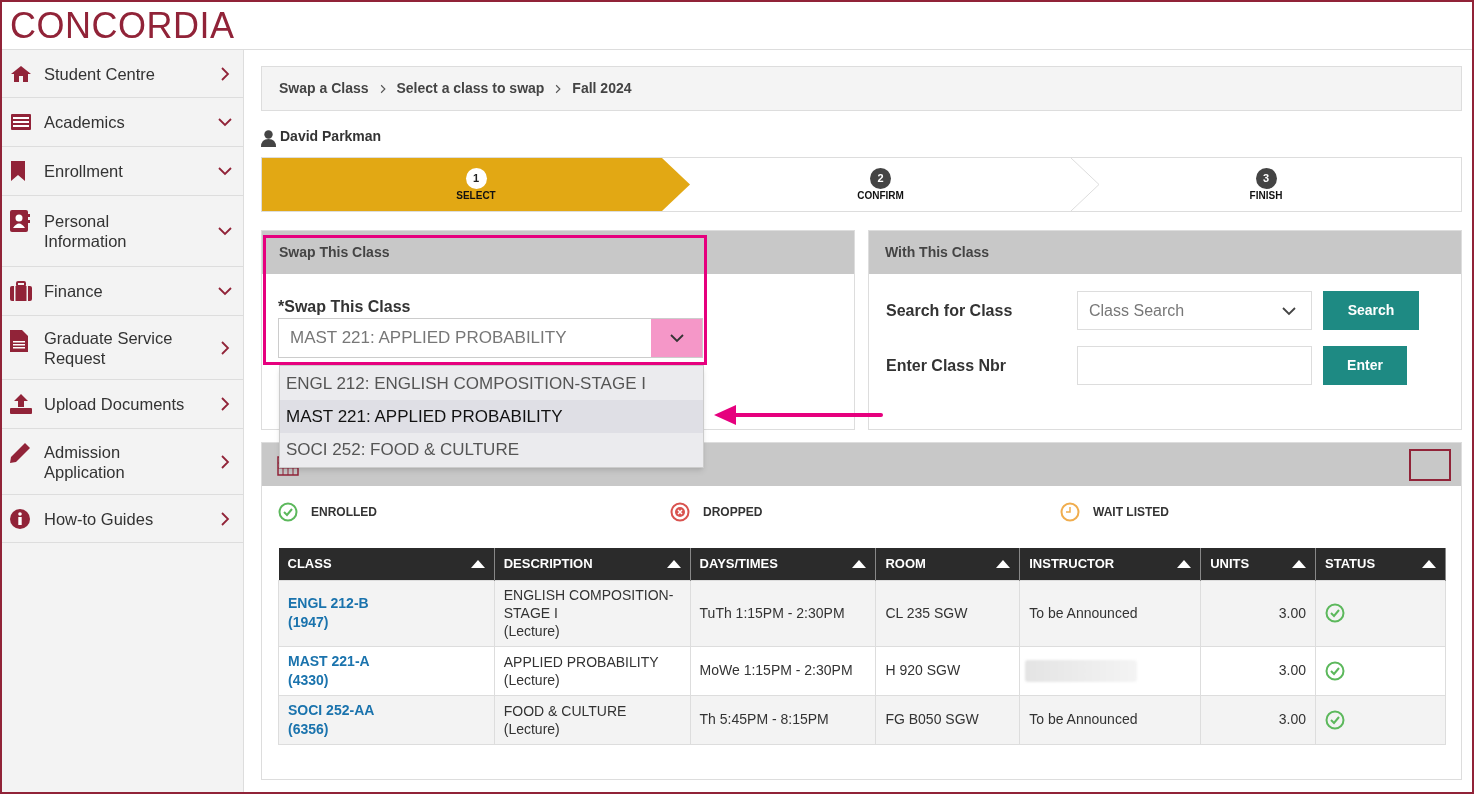  Describe the element at coordinates (923, 670) in the screenshot. I see `table-cell: H 920 SGW` at that location.